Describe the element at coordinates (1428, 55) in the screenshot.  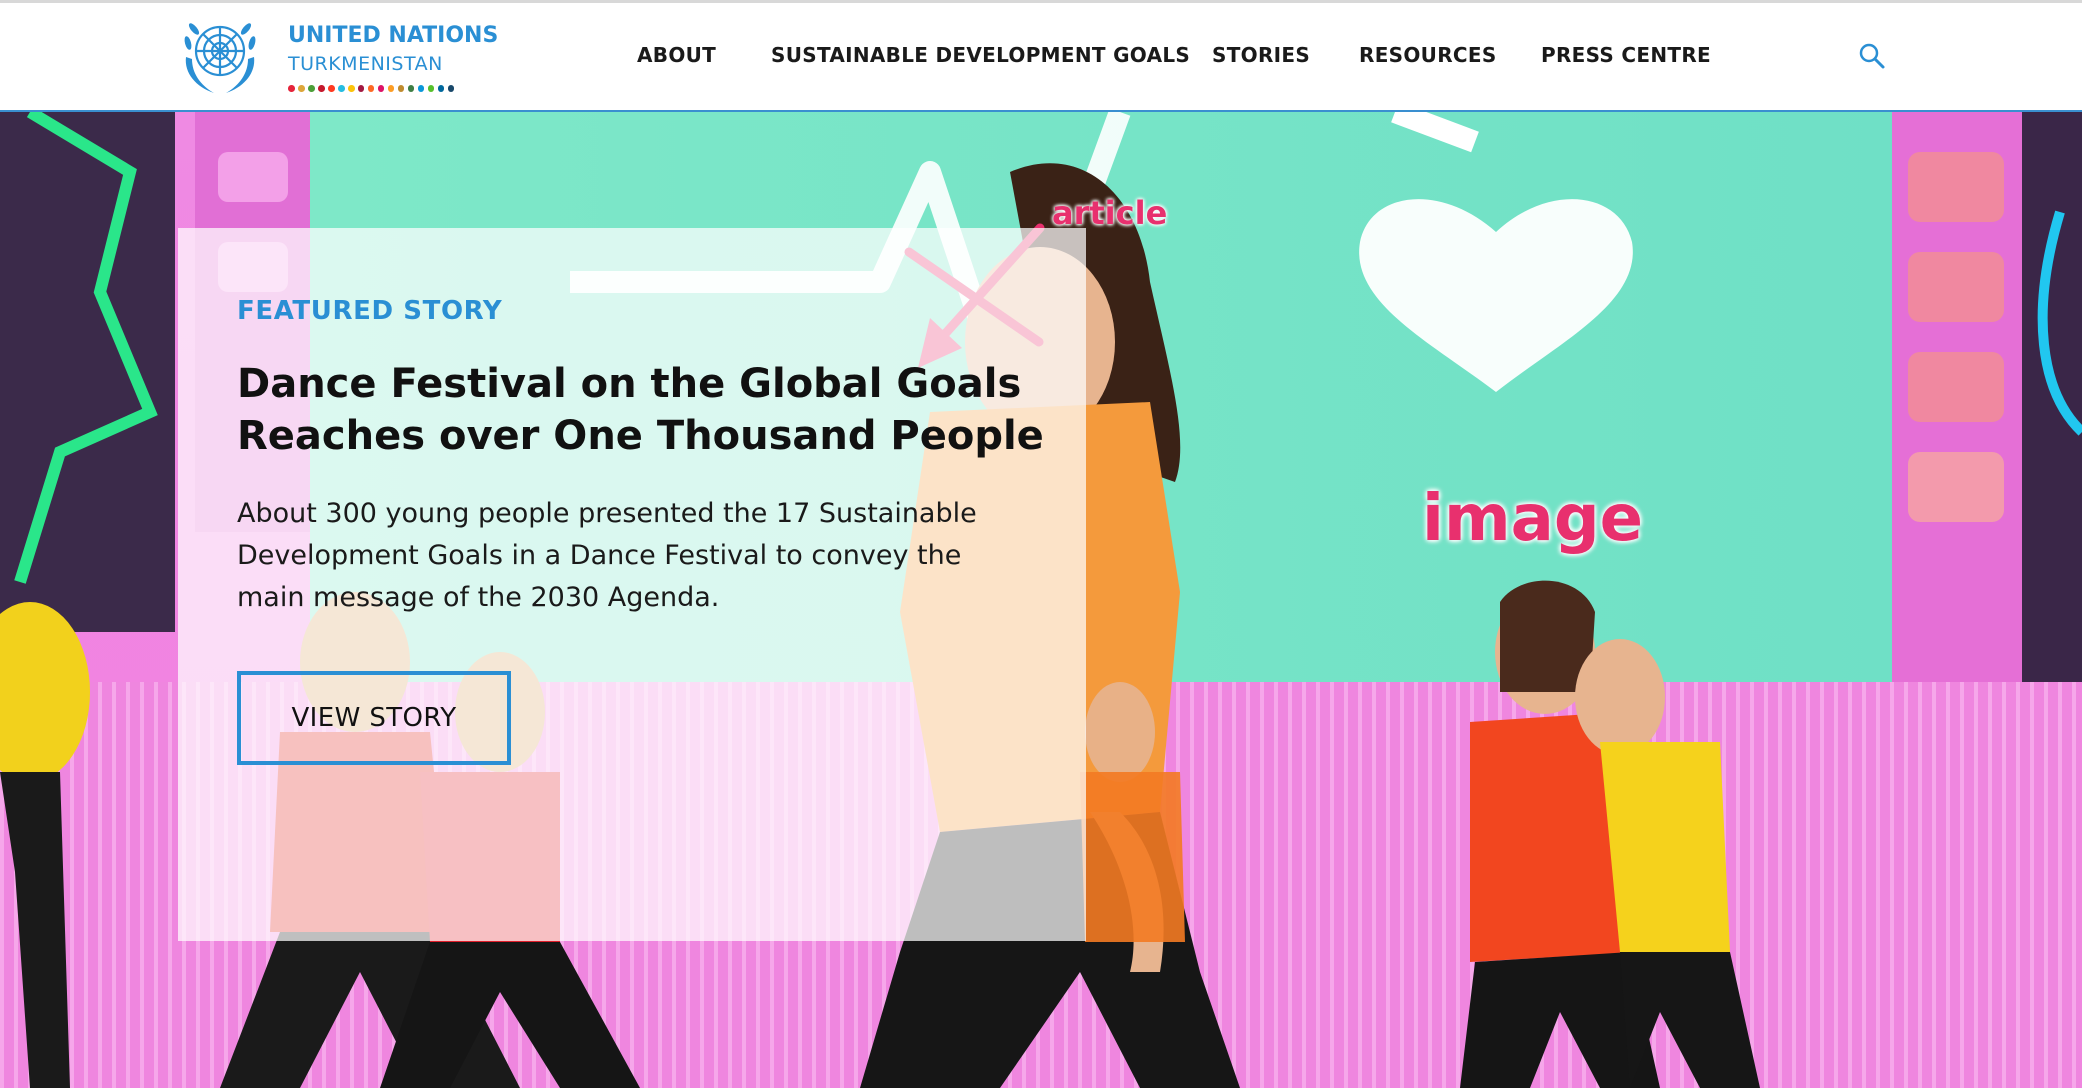
I see `nav-item-resources: RESOURCES` at that location.